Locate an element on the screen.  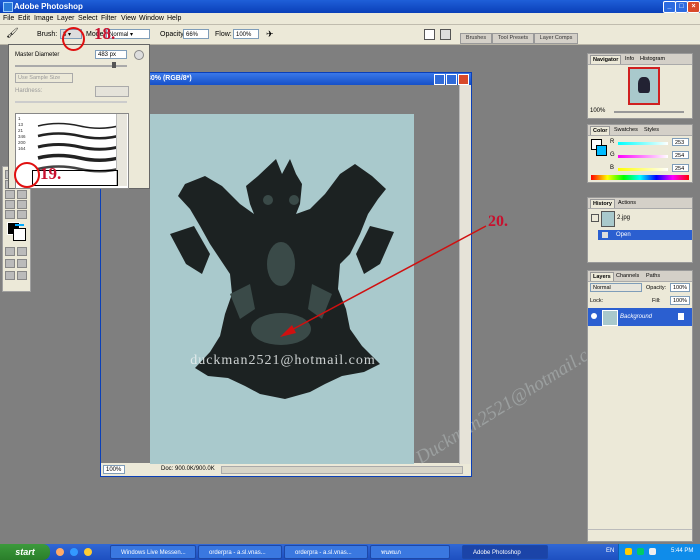
photoshop-app-icon is located at coordinates (8, 7).